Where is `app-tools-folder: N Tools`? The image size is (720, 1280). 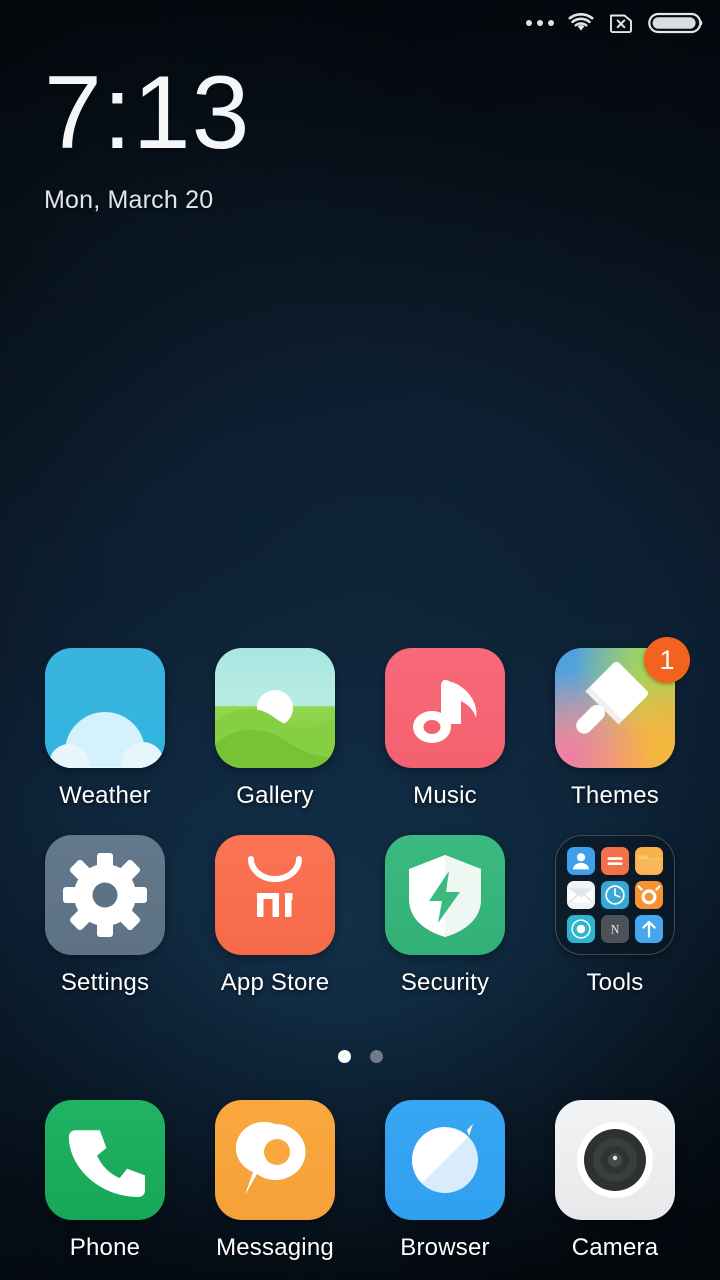
app-tools-folder: N Tools is located at coordinates (615, 916).